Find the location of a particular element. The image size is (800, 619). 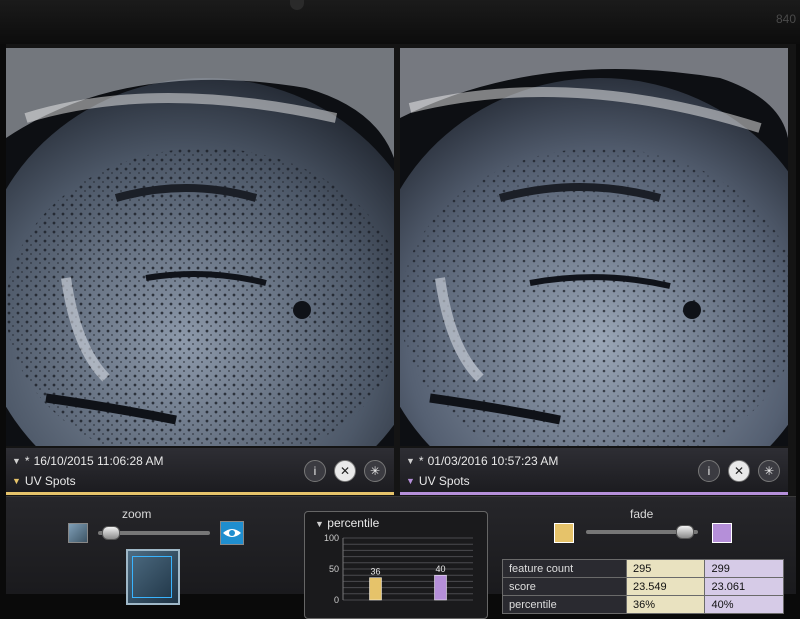

fade-label: fade is located at coordinates (642, 514).